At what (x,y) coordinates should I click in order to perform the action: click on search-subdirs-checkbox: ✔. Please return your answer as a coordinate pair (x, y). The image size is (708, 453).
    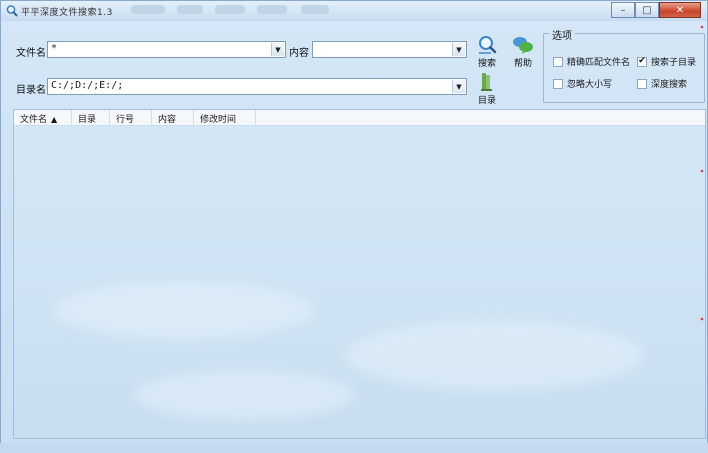
    Looking at the image, I should click on (642, 61).